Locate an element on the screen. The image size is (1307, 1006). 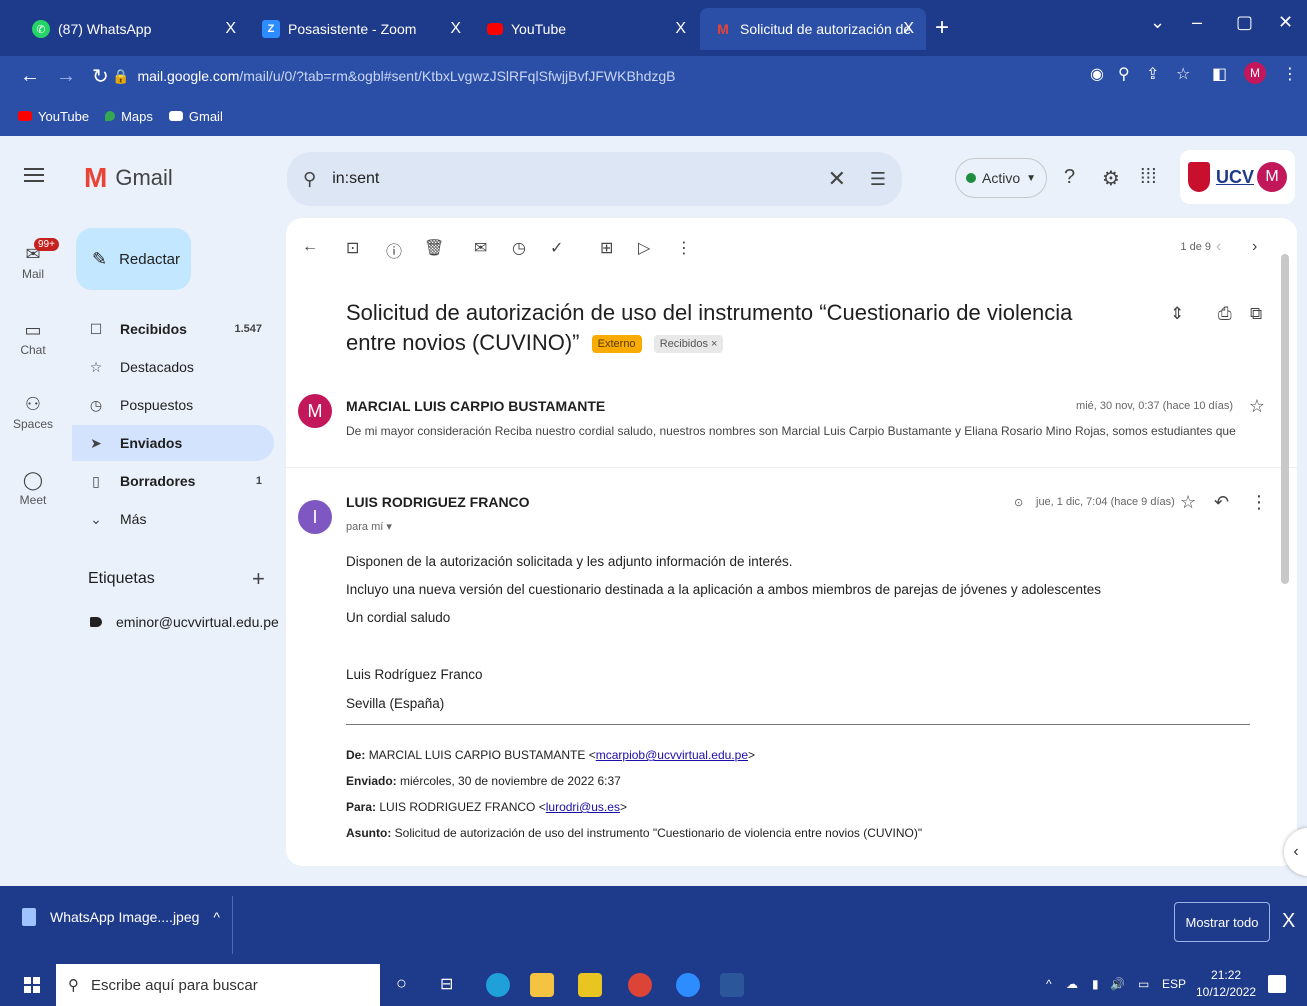
window-close-icon: ✕ is located at coordinates (1285, 22).